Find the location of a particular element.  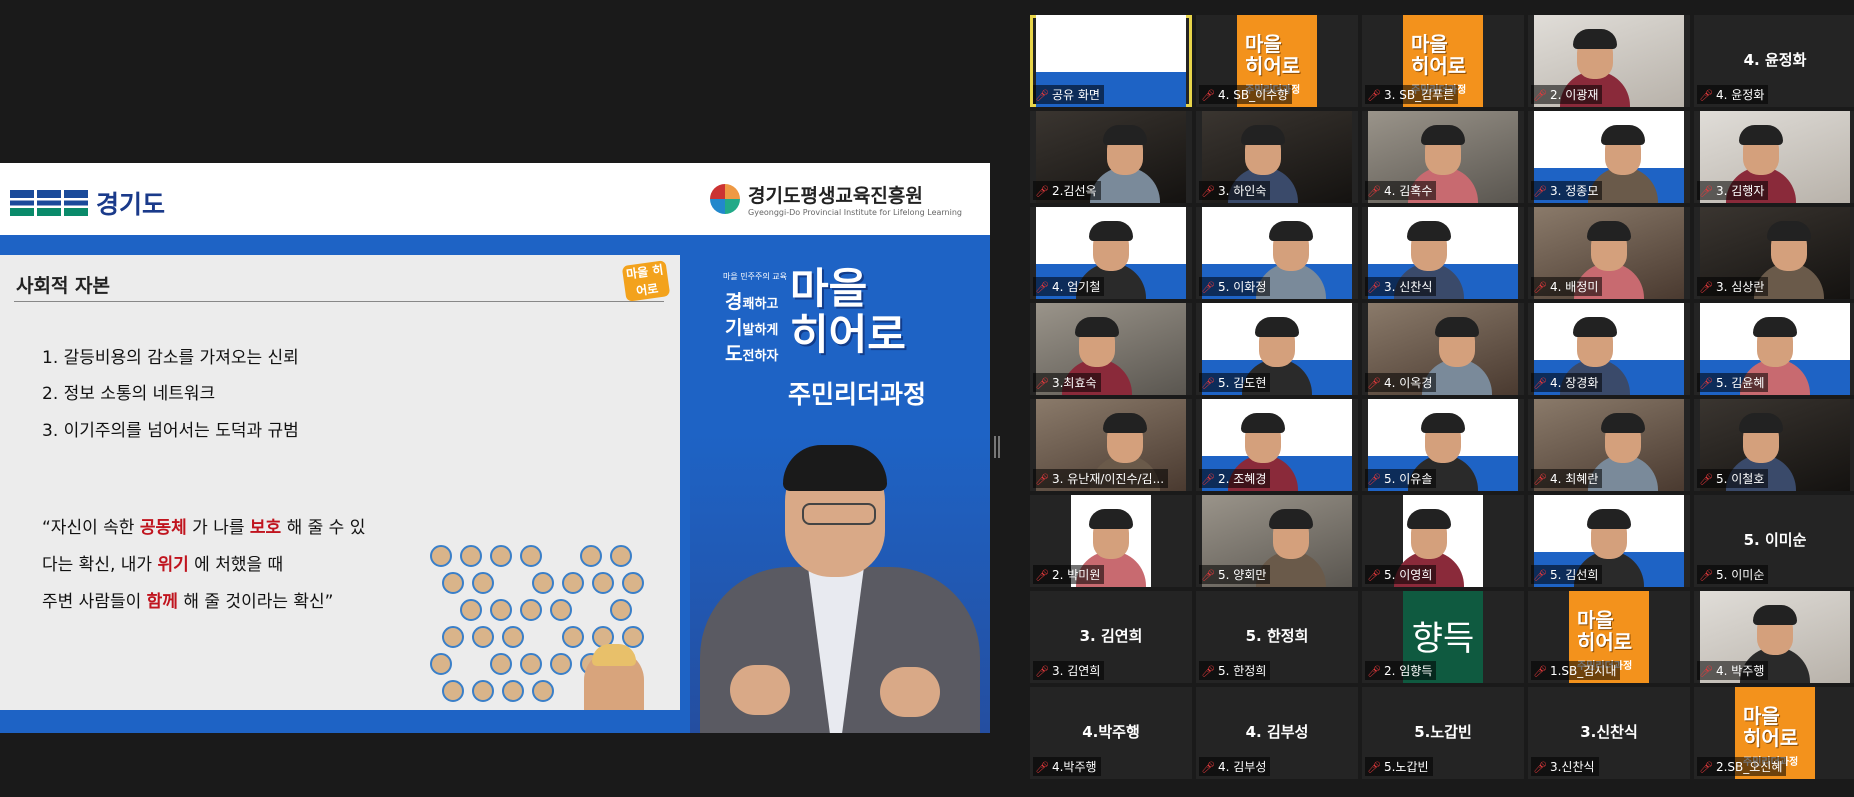

participant-tile: 🎤︎ 4. 이옥경 is located at coordinates (1443, 349).